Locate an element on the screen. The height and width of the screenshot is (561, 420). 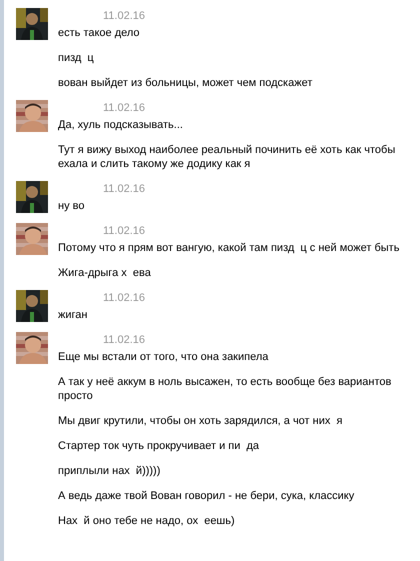
message-text: А ведь даже твой Вован говорил - не бери, сука, классику is located at coordinates (206, 496).